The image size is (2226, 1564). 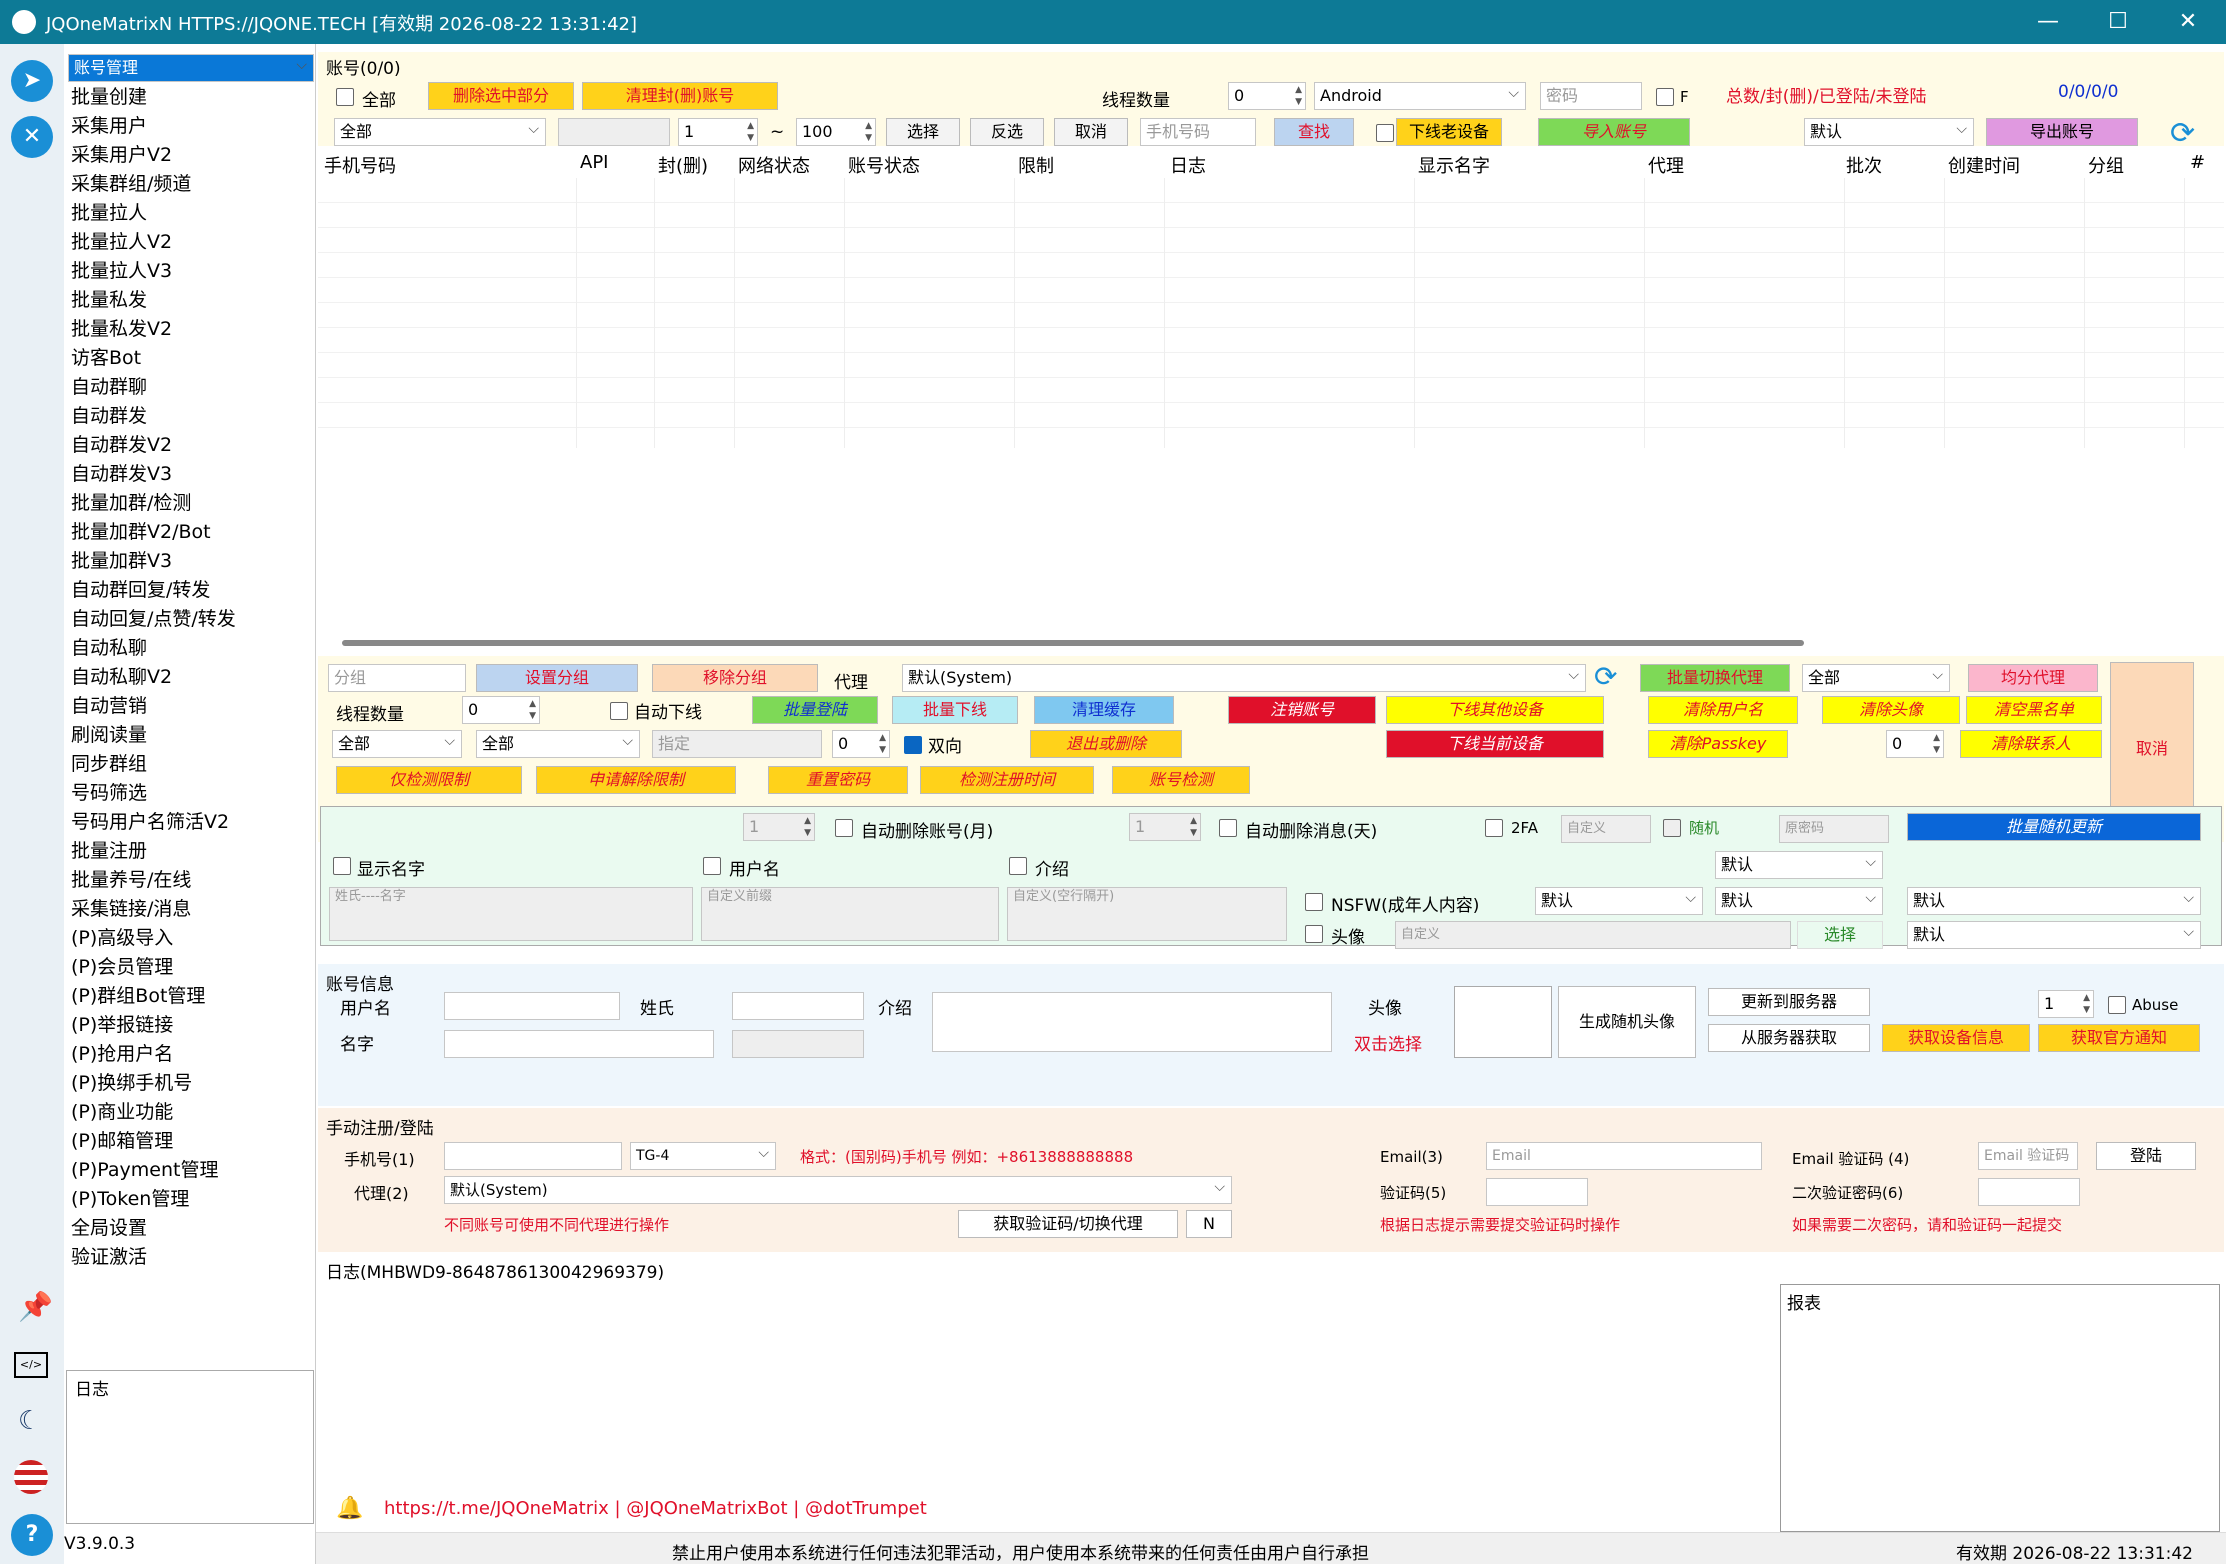 What do you see at coordinates (501, 96) in the screenshot?
I see `delete-selected-button: 删除选中部分` at bounding box center [501, 96].